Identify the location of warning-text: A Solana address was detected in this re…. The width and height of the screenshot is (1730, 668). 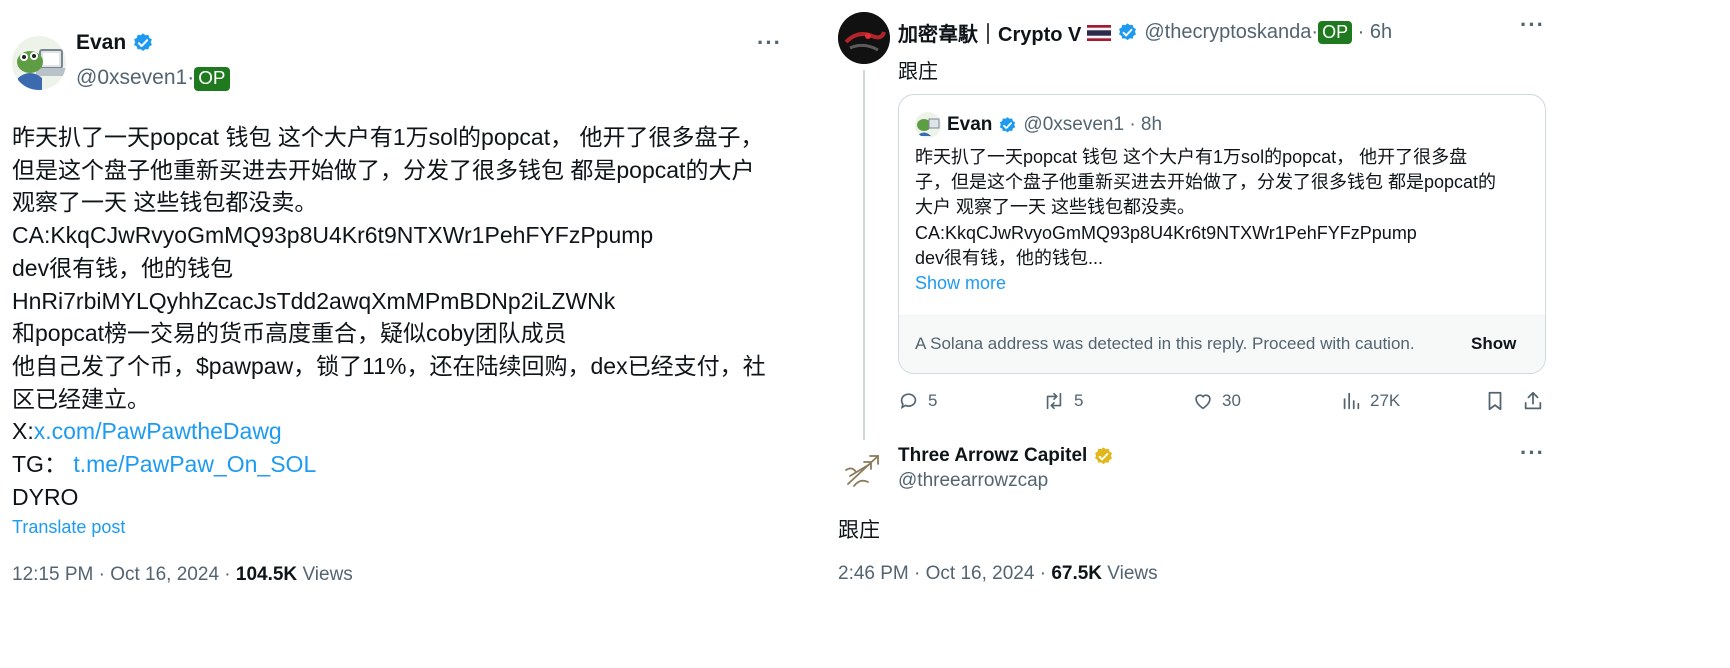
(1165, 343).